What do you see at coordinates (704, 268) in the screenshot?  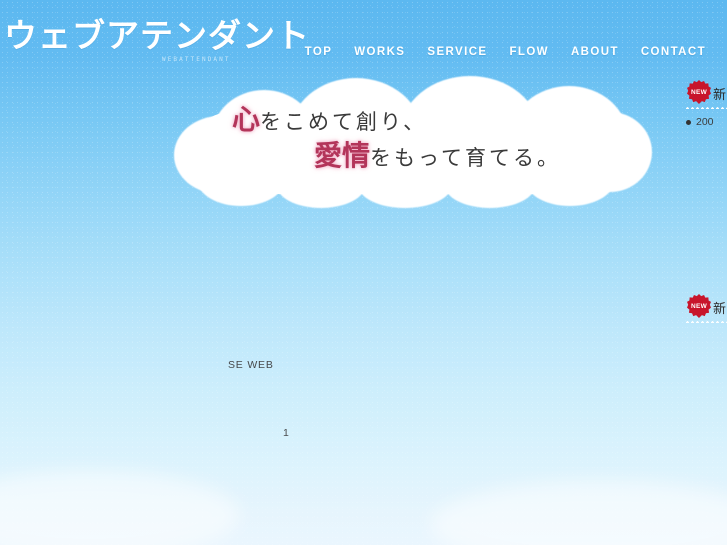 I see `news-sidebar: NEW 新 200 NEW 新` at bounding box center [704, 268].